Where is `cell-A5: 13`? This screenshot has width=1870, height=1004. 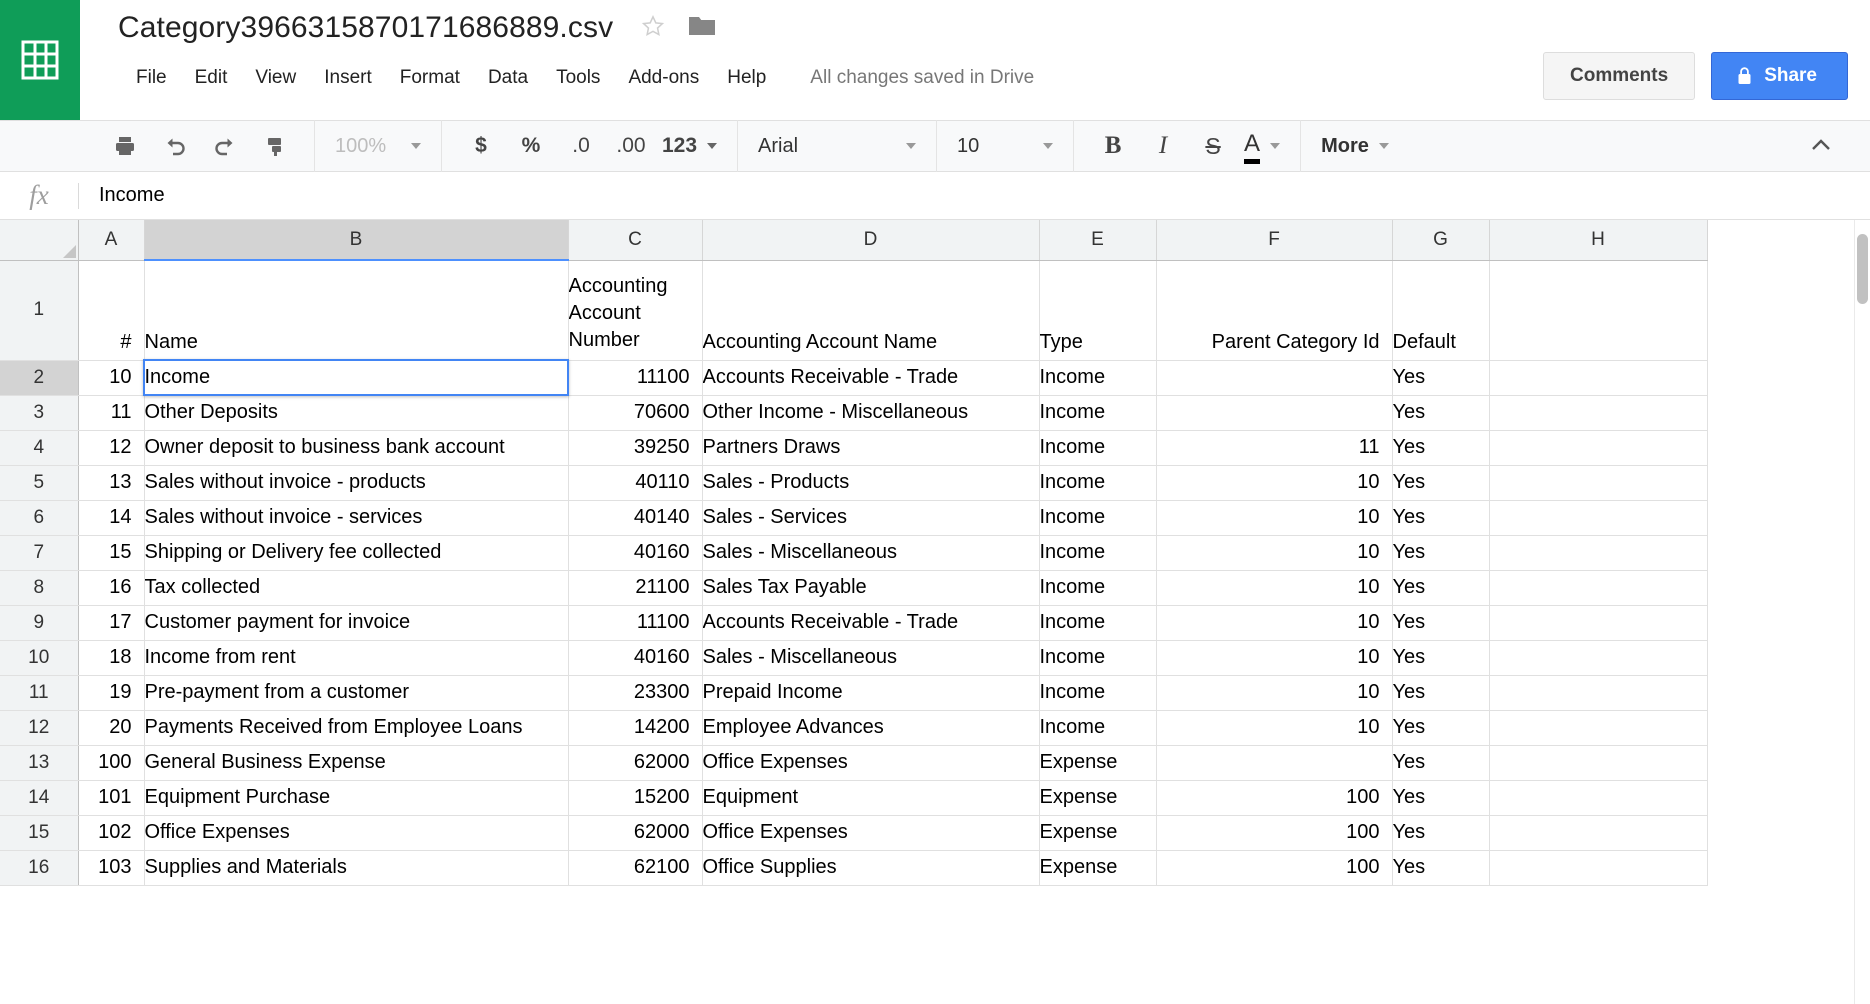 cell-A5: 13 is located at coordinates (111, 483).